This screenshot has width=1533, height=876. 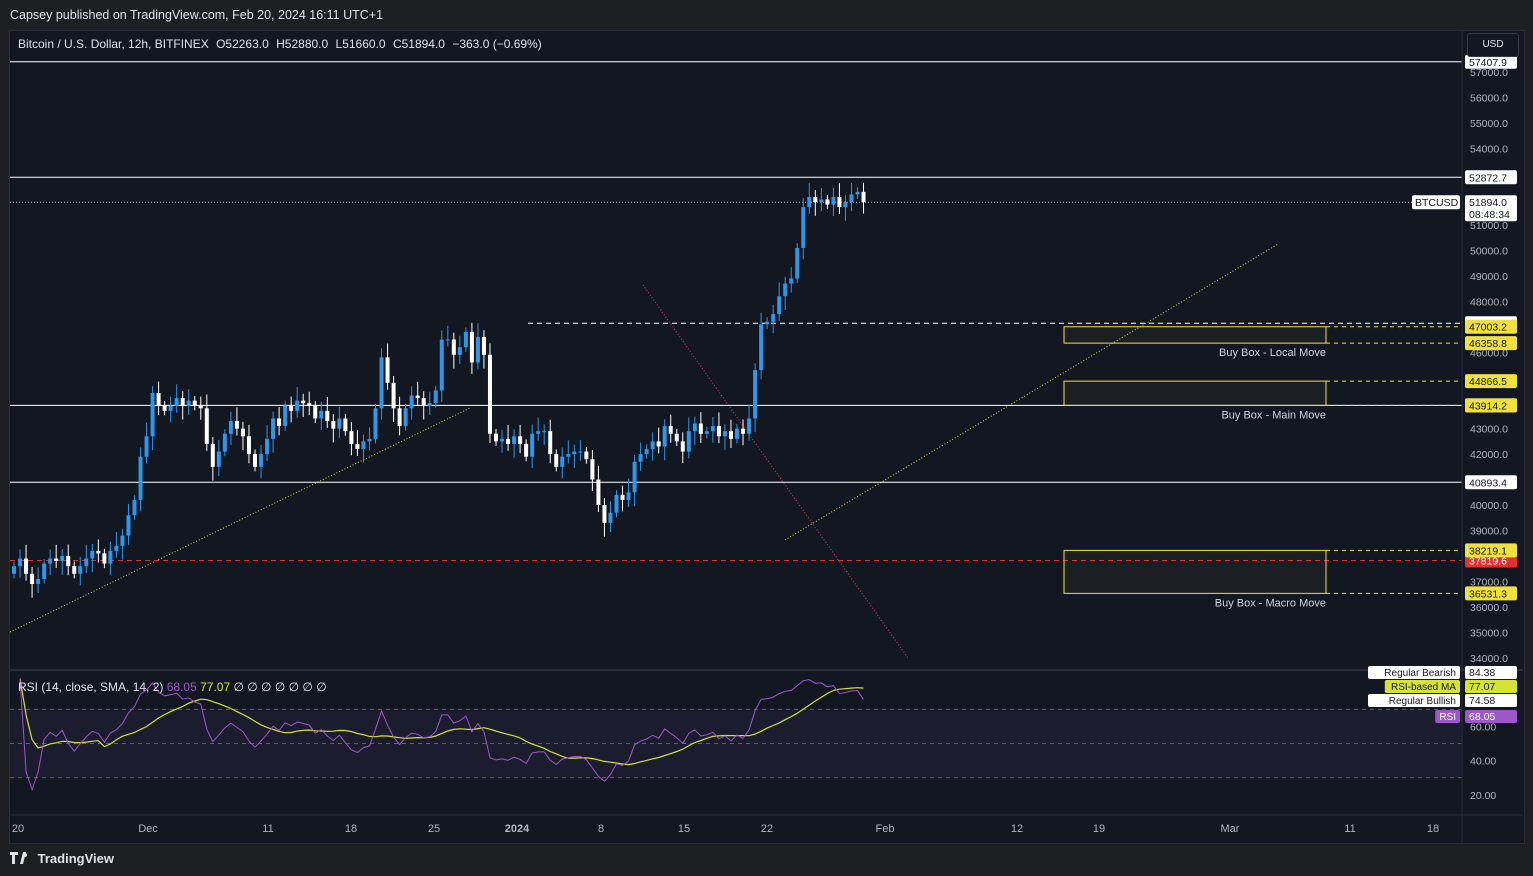 I want to click on price-line-label: 52872.7, so click(x=1488, y=178).